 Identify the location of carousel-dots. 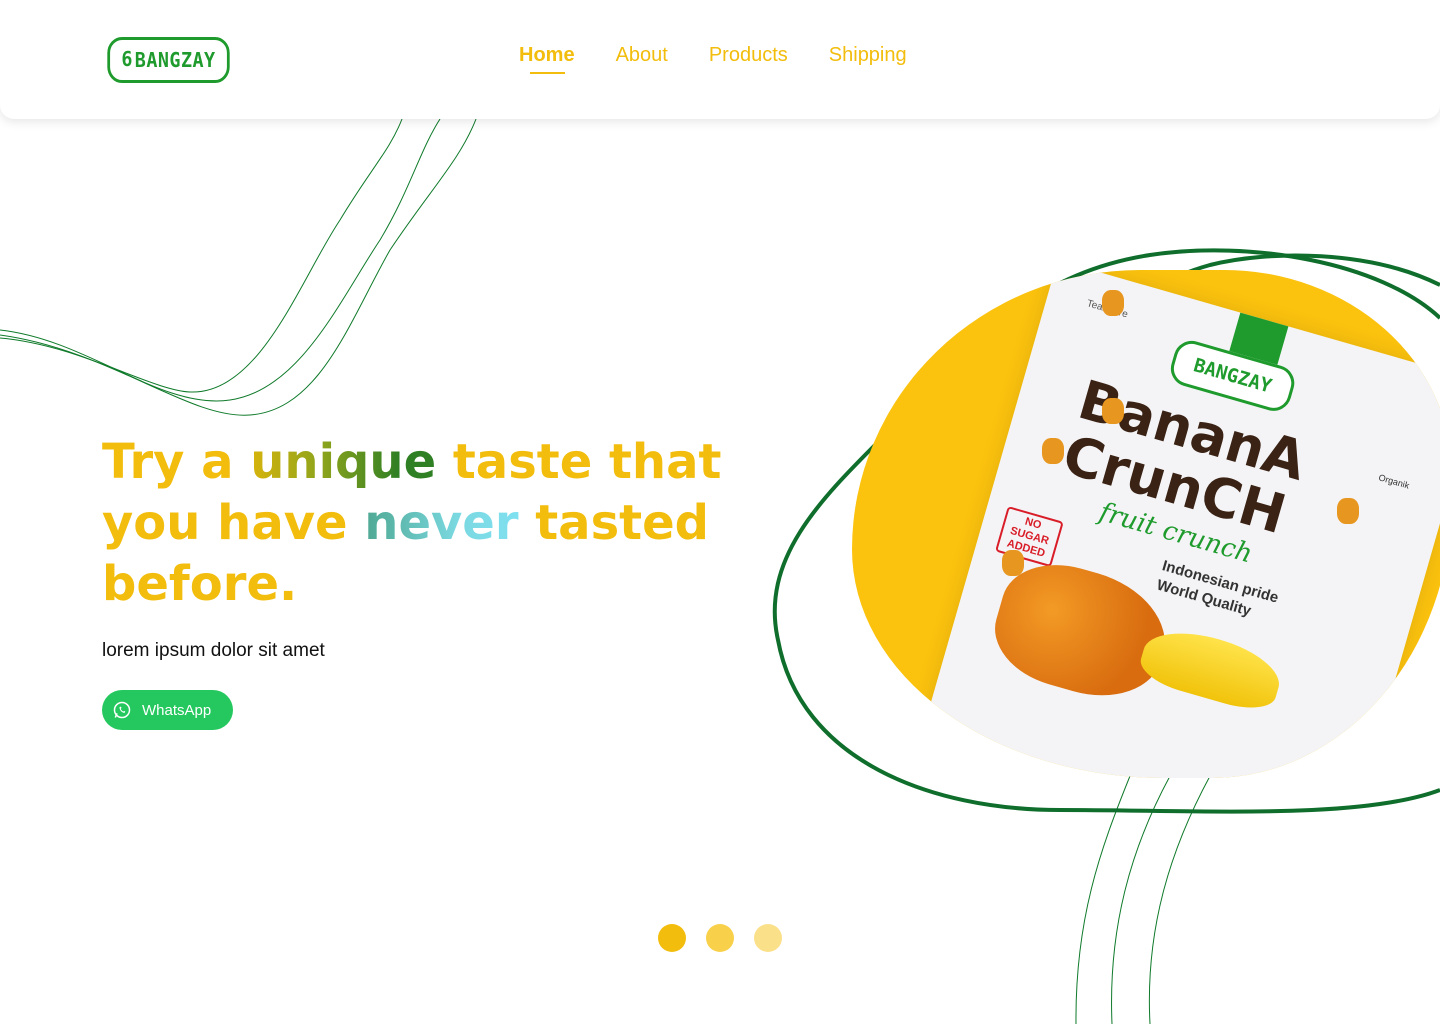
(720, 938).